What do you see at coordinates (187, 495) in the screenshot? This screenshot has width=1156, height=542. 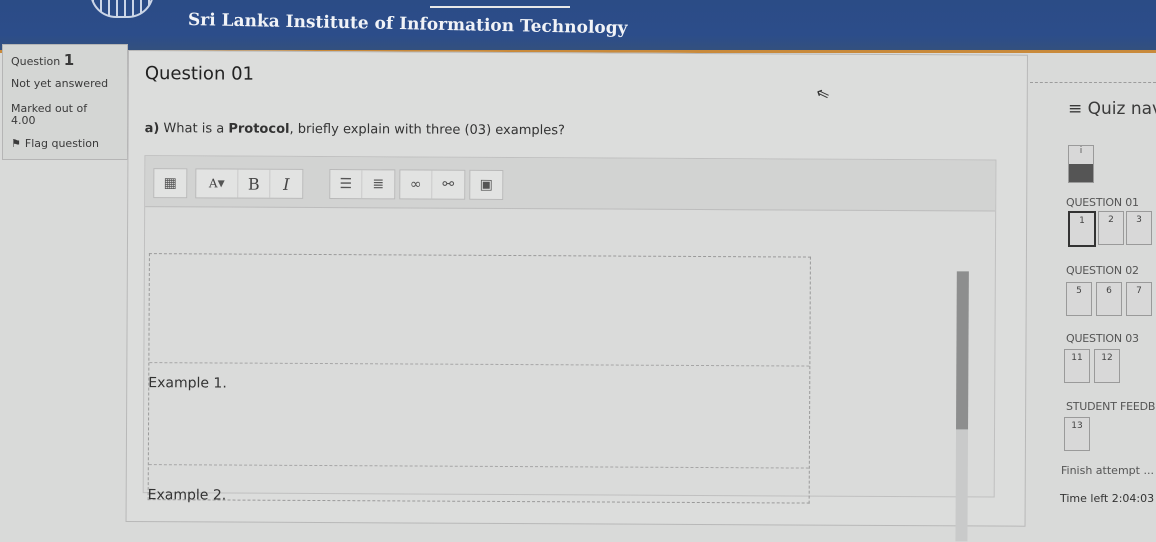 I see `example-2-label: Example 2.` at bounding box center [187, 495].